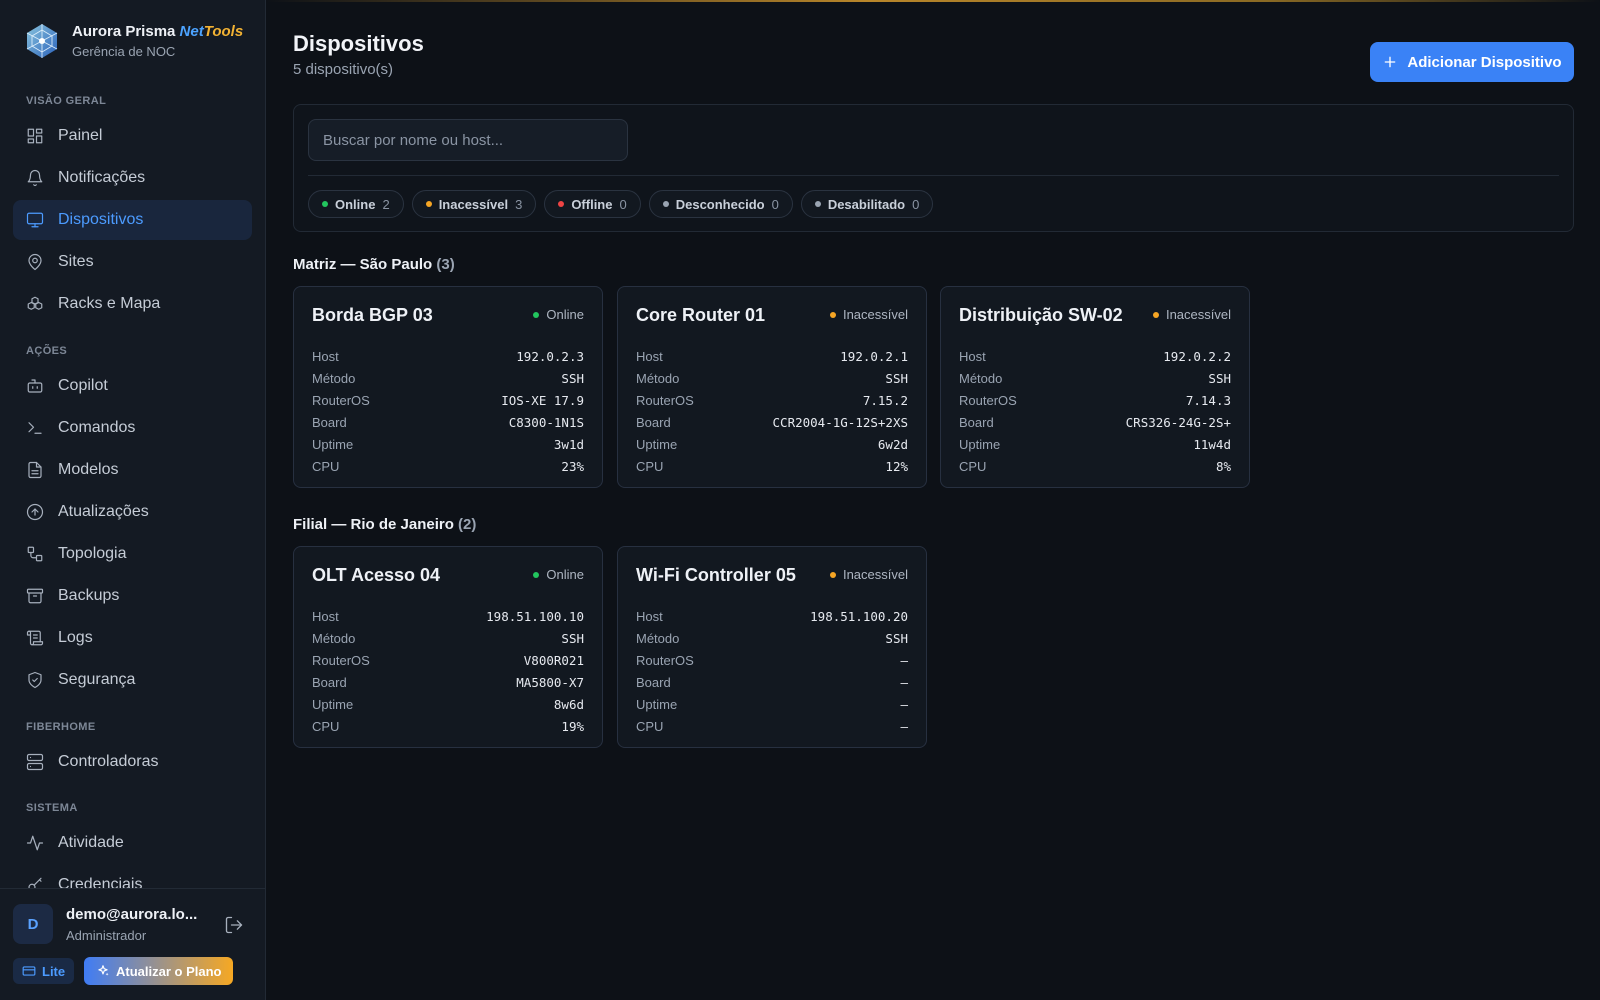 The width and height of the screenshot is (1600, 1000). What do you see at coordinates (1095, 466) in the screenshot?
I see `cpu-row: CPU 8%` at bounding box center [1095, 466].